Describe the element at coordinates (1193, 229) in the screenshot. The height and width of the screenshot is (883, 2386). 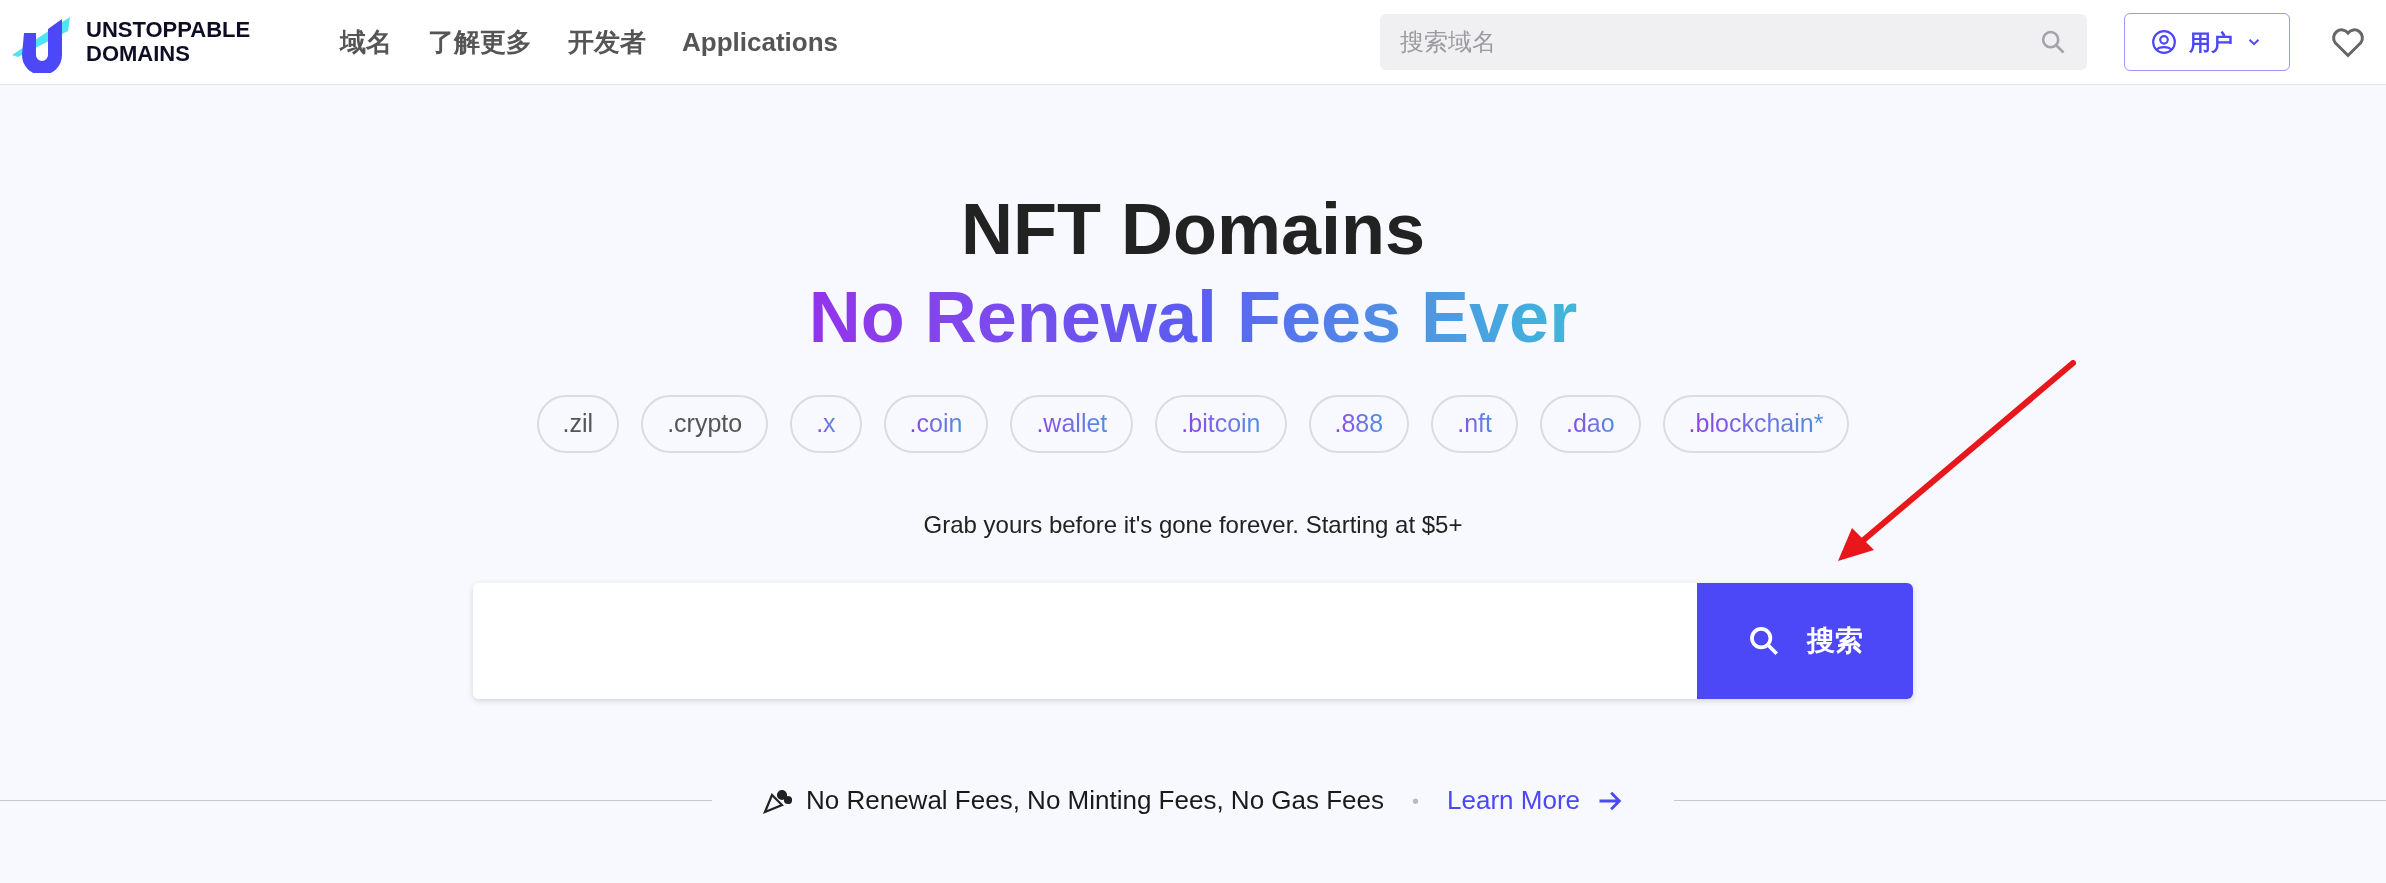
I see `hero-title: NFT Domains` at that location.